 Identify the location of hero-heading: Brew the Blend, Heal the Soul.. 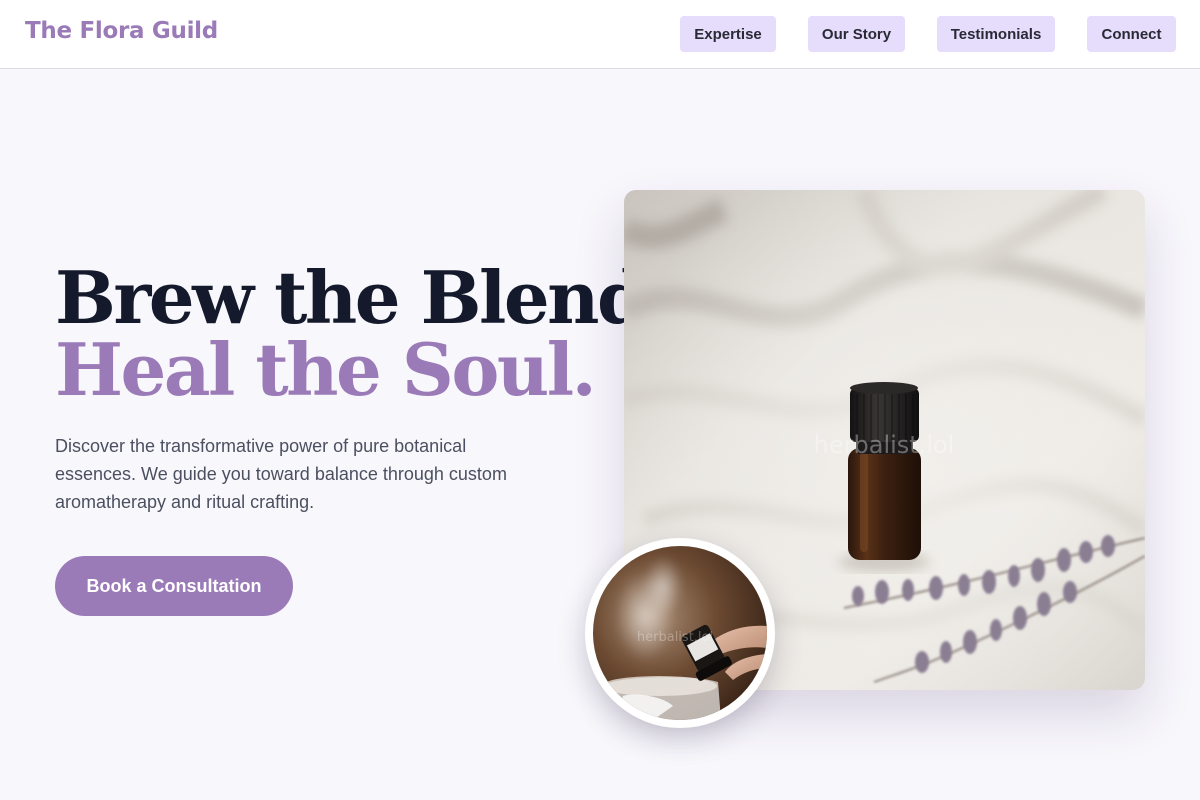
(362, 333).